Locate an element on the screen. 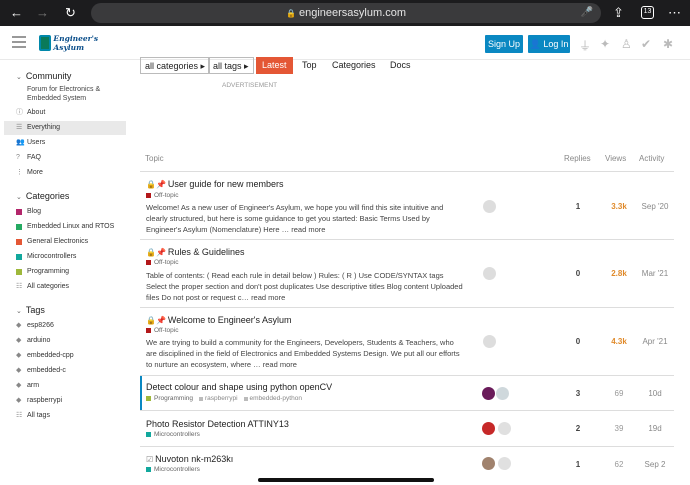  column-replies: Replies is located at coordinates (577, 158).